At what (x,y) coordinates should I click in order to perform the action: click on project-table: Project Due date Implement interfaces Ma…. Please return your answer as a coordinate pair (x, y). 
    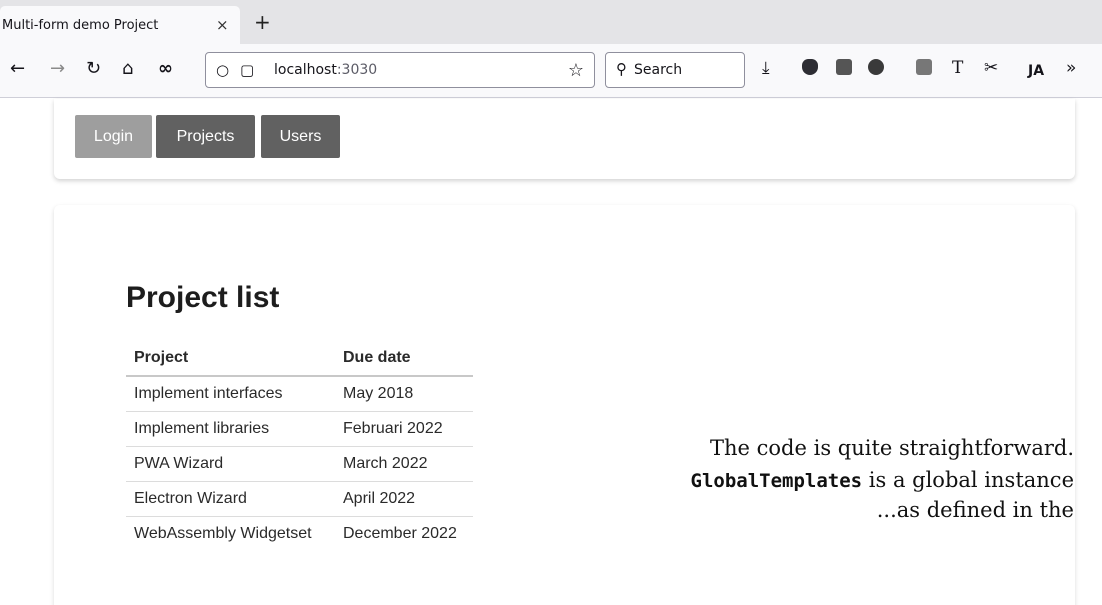
    Looking at the image, I should click on (299, 445).